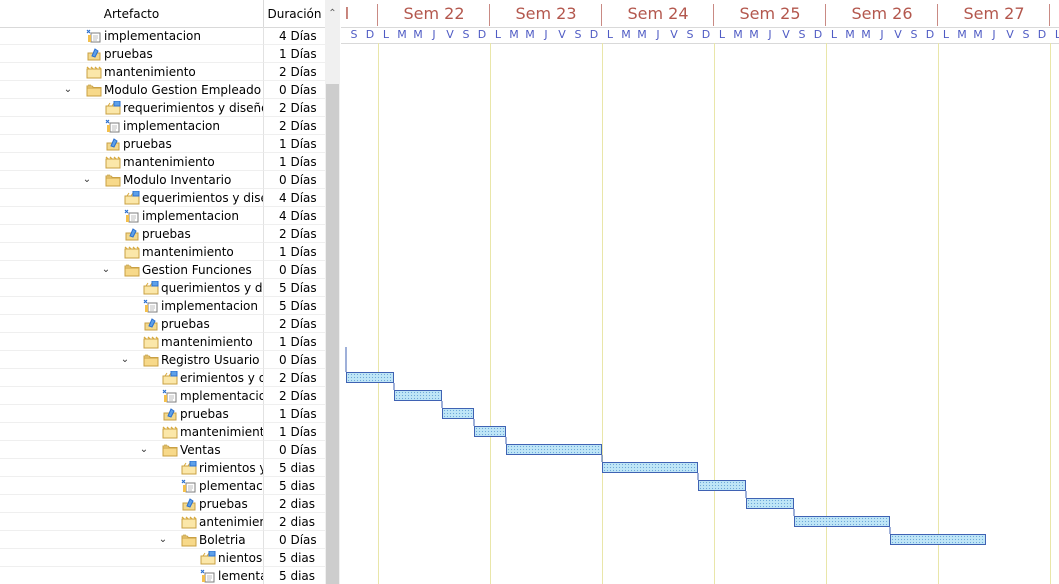  Describe the element at coordinates (132, 396) in the screenshot. I see `task-name-cell: mplementacion` at that location.